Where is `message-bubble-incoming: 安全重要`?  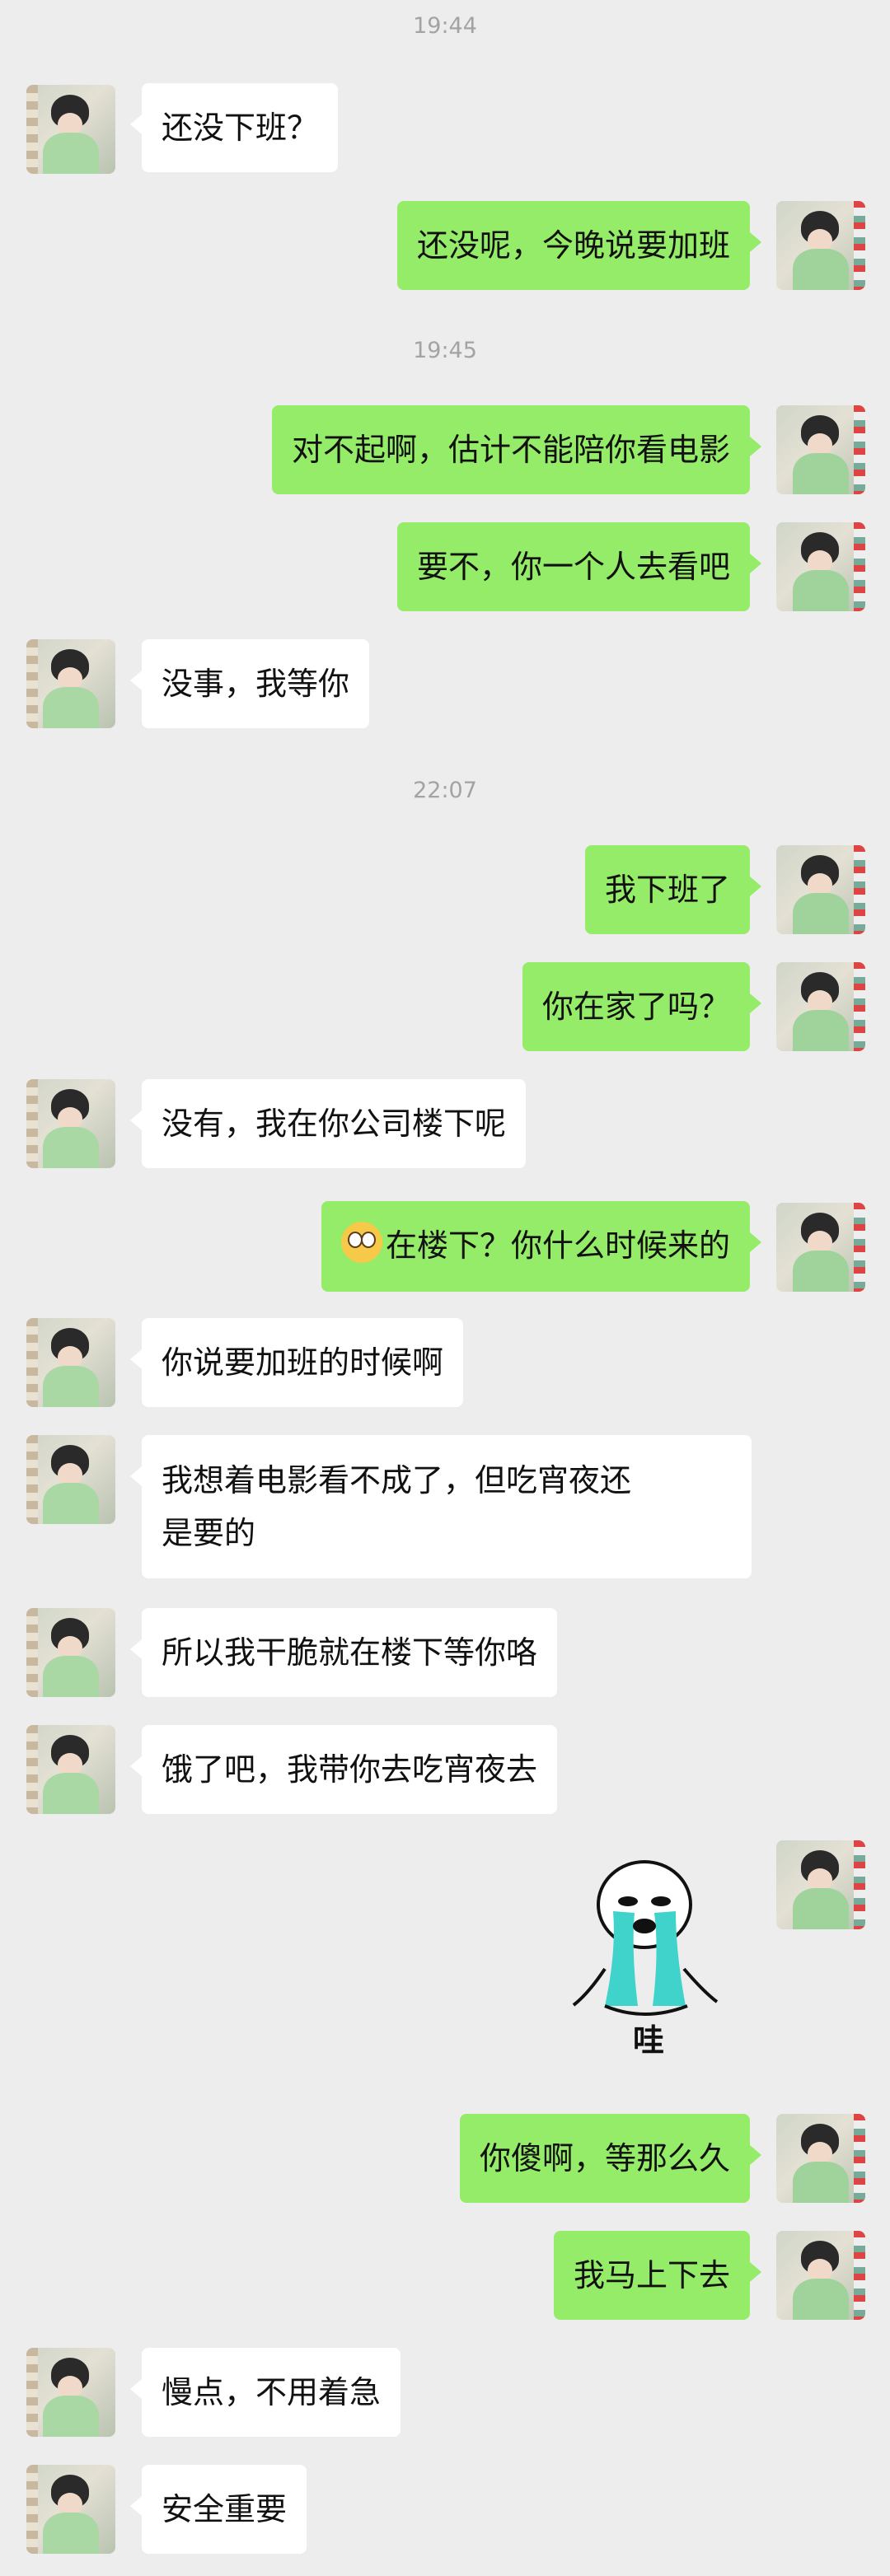 message-bubble-incoming: 安全重要 is located at coordinates (218, 2509).